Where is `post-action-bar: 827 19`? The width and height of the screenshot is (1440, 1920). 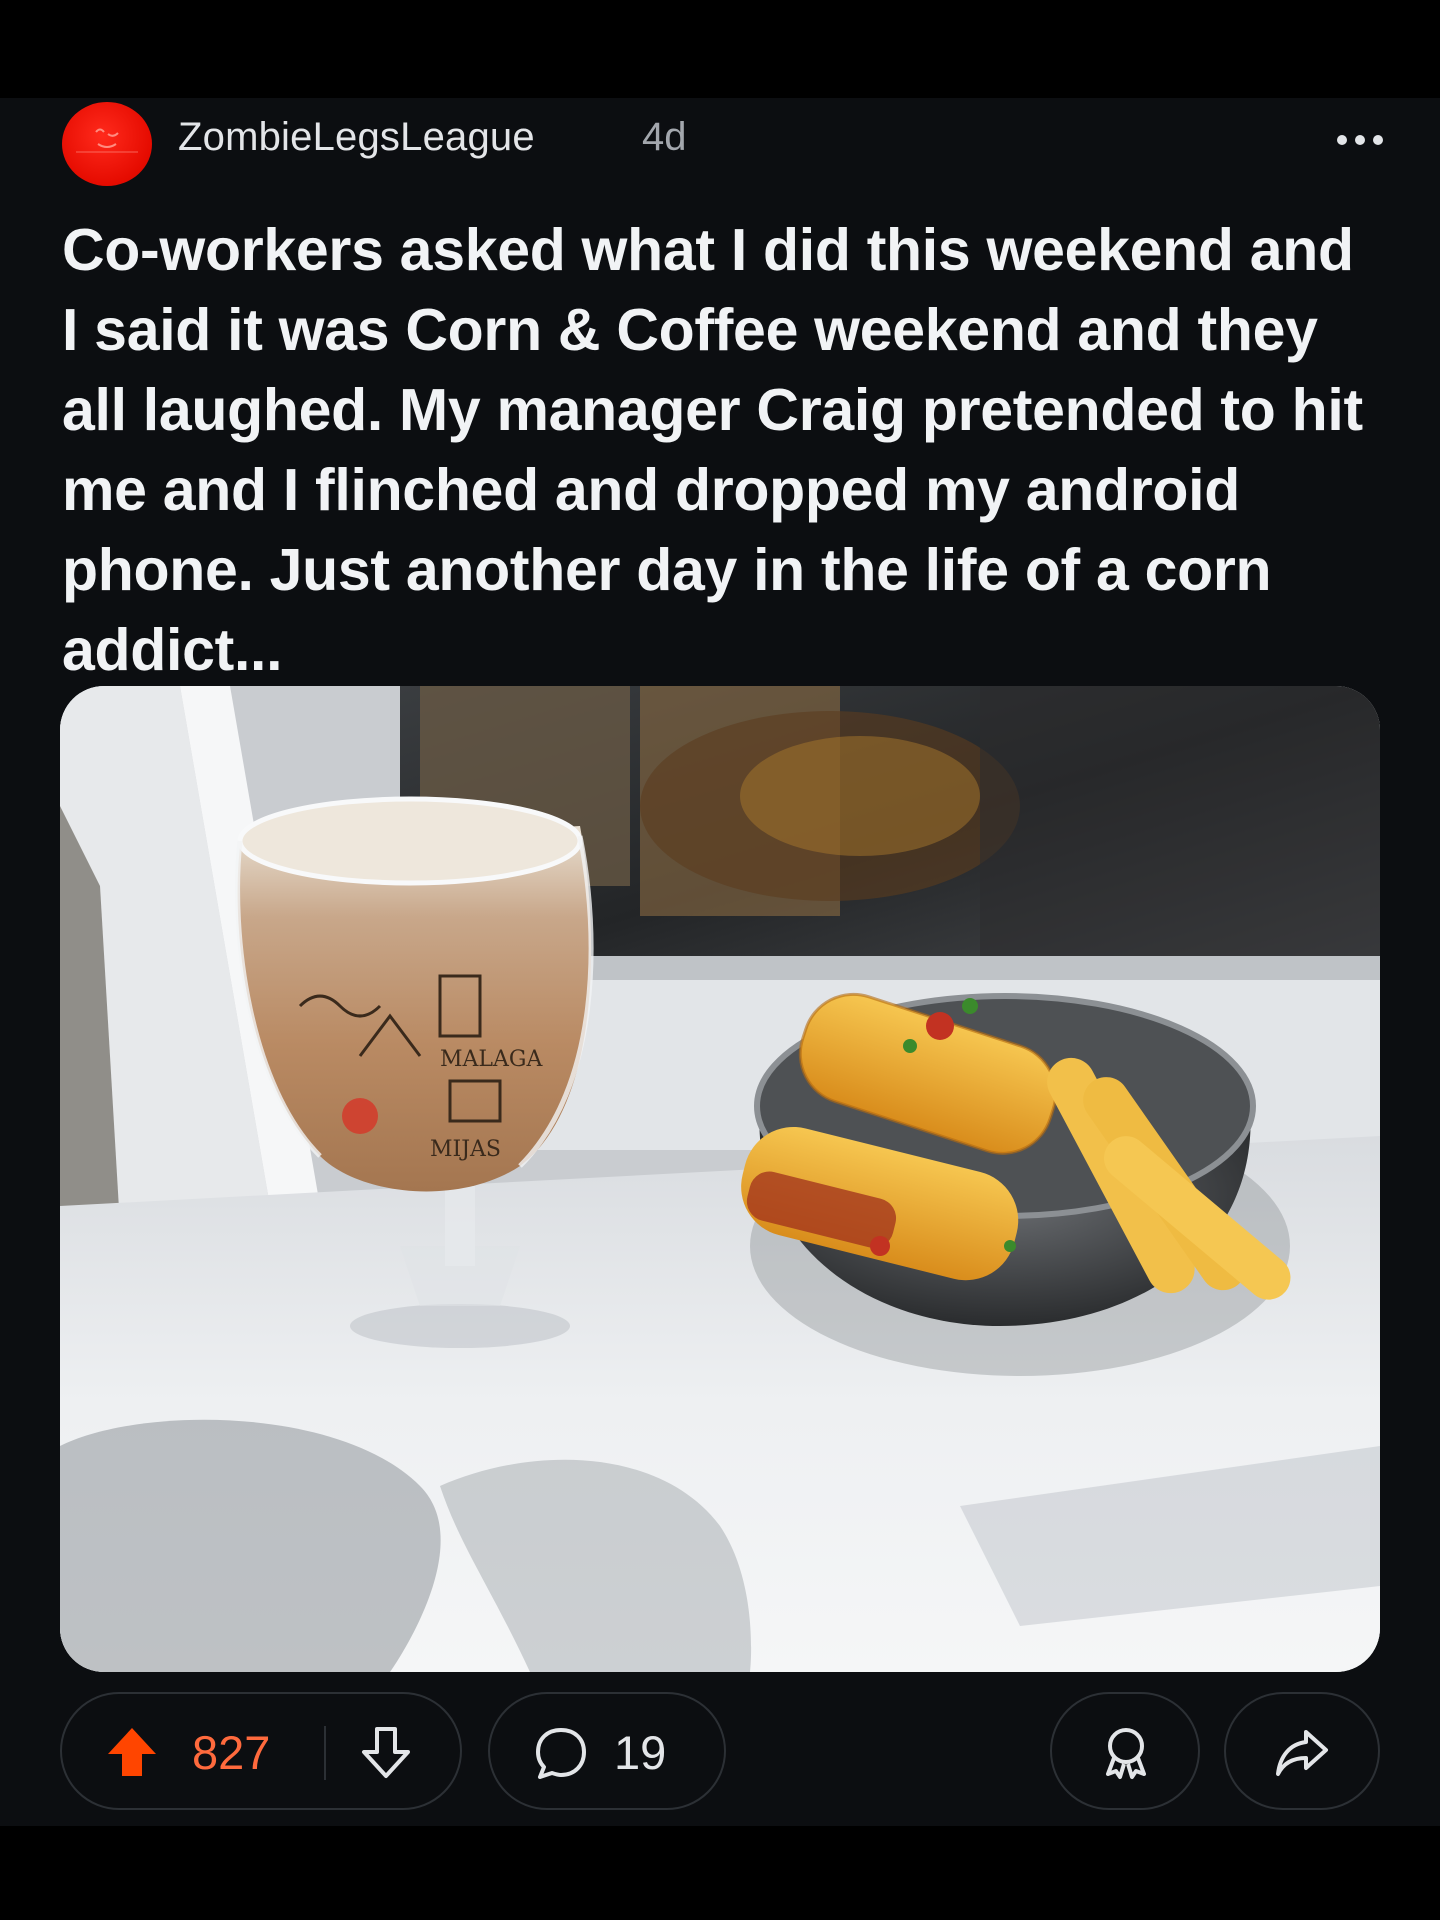
post-action-bar: 827 19 is located at coordinates (720, 1752).